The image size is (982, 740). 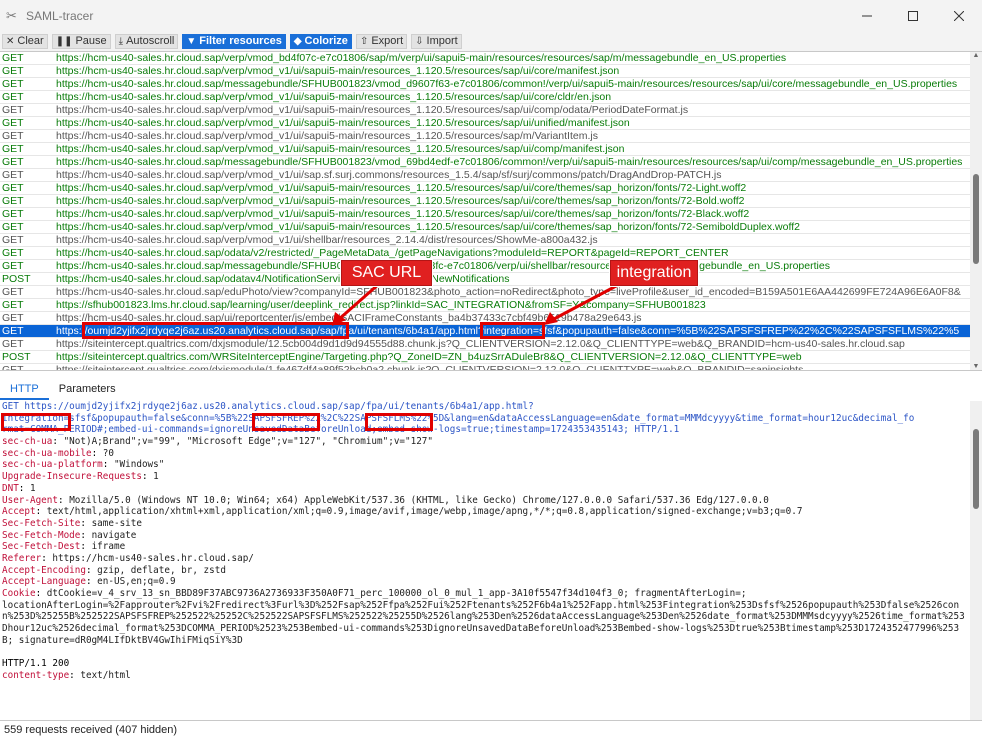 What do you see at coordinates (19, 512) in the screenshot?
I see `header-key: Accept` at bounding box center [19, 512].